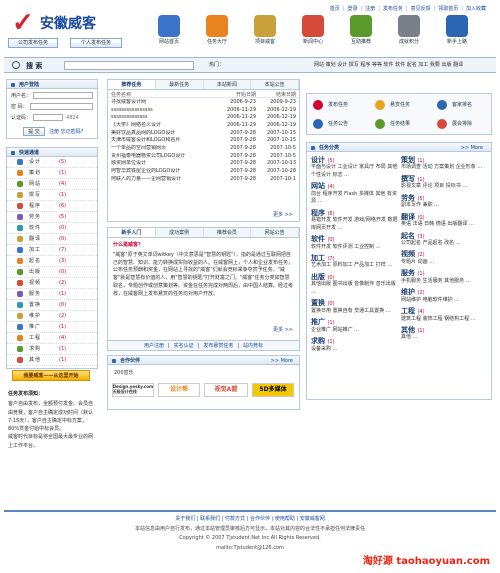  Describe the element at coordinates (335, 9) in the screenshot. I see `top-link-home: 首页` at that location.